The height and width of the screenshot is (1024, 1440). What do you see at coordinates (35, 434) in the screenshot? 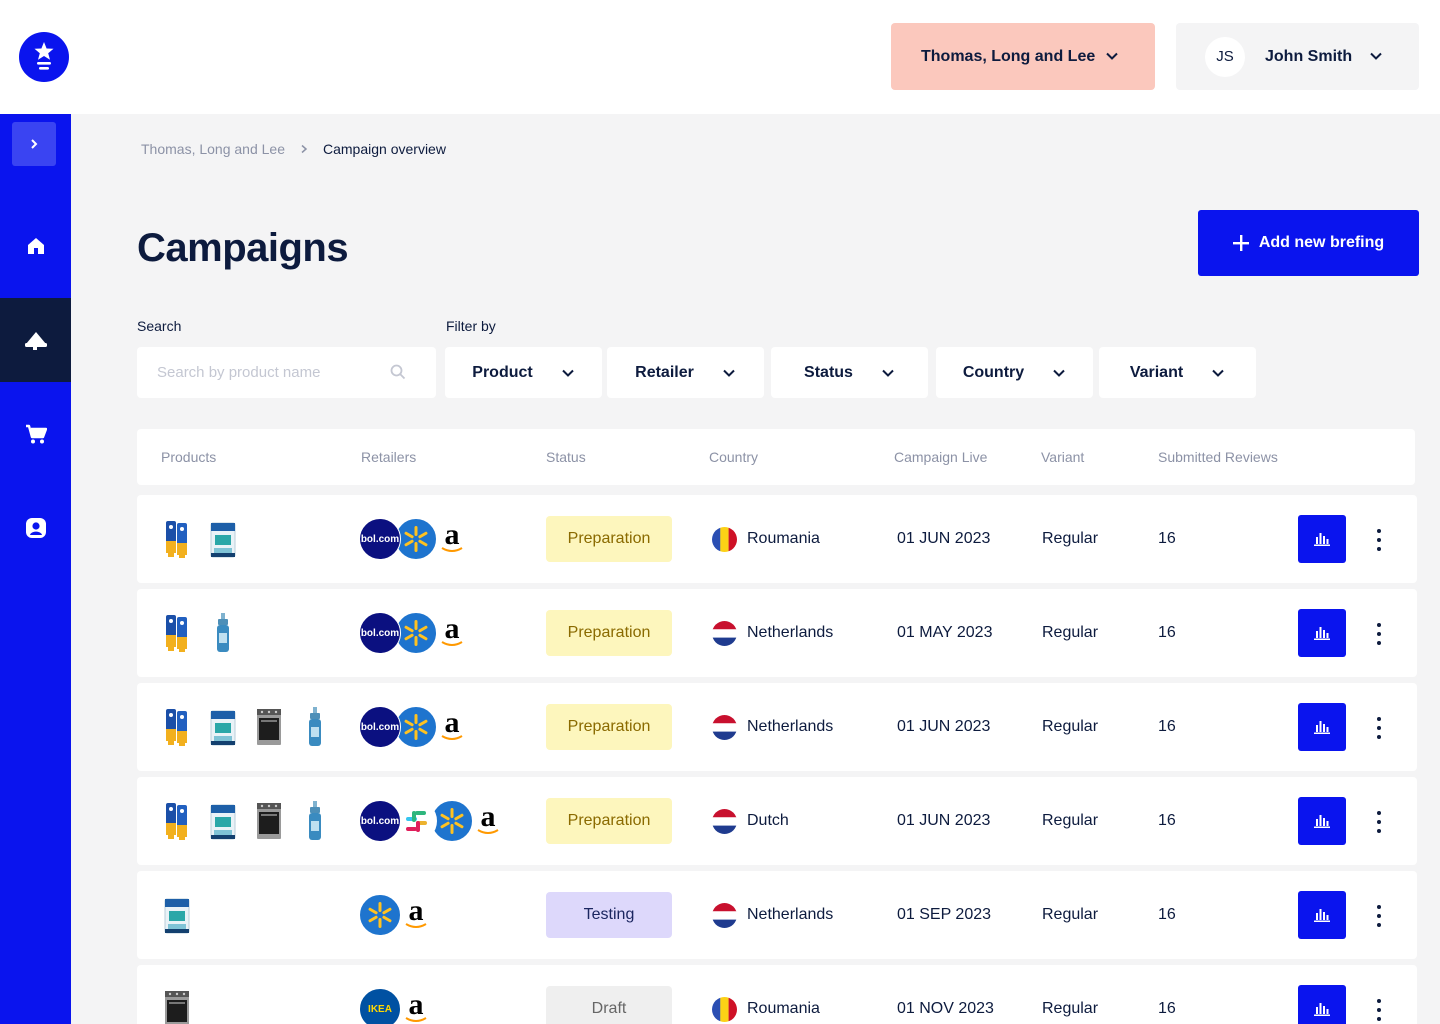
I see `sidebar-item-shop` at bounding box center [35, 434].